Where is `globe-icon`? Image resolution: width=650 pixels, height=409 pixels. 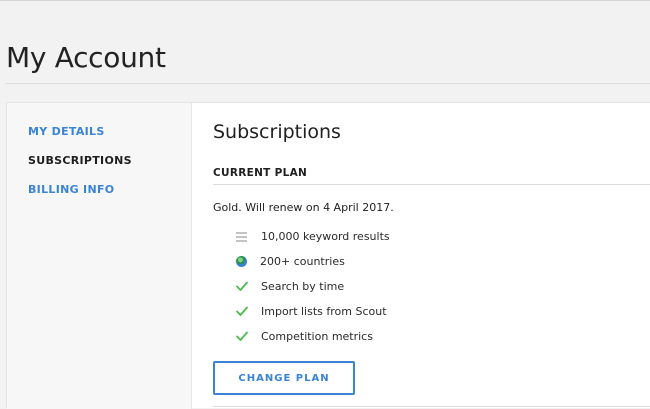
globe-icon is located at coordinates (241, 261).